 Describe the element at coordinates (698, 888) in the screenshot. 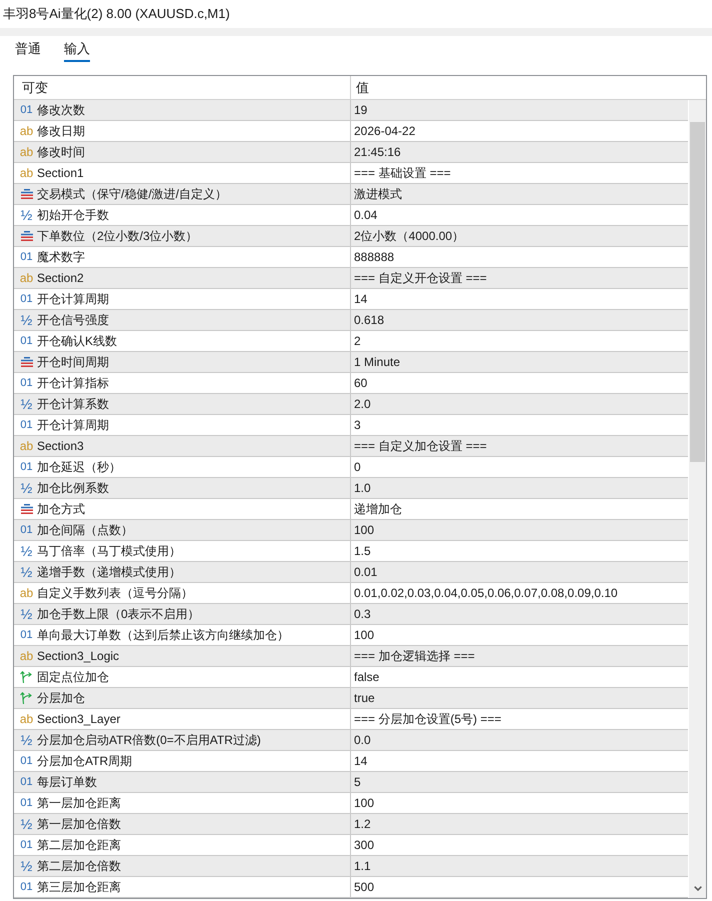

I see `chevron-down-icon` at that location.